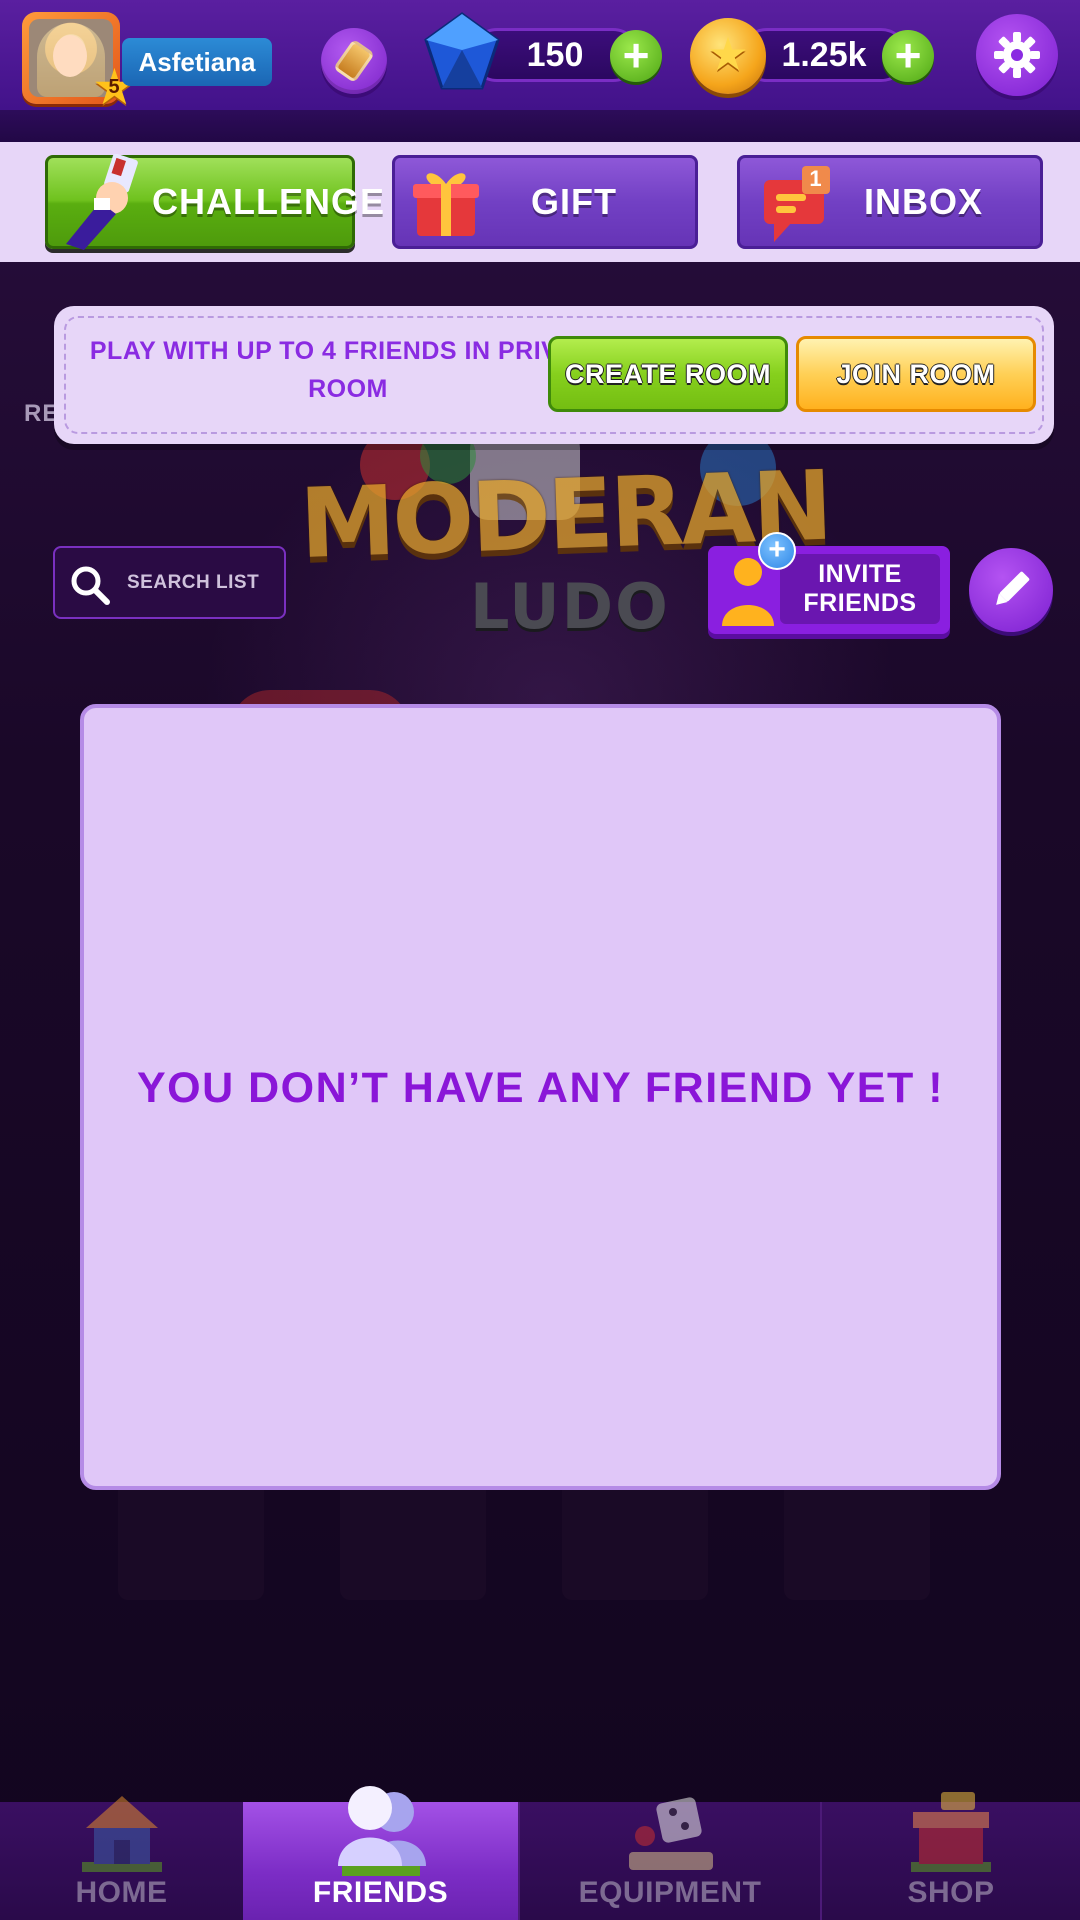 The width and height of the screenshot is (1080, 1920). What do you see at coordinates (193, 582) in the screenshot?
I see `search-placeholder: SEARCH LIST` at bounding box center [193, 582].